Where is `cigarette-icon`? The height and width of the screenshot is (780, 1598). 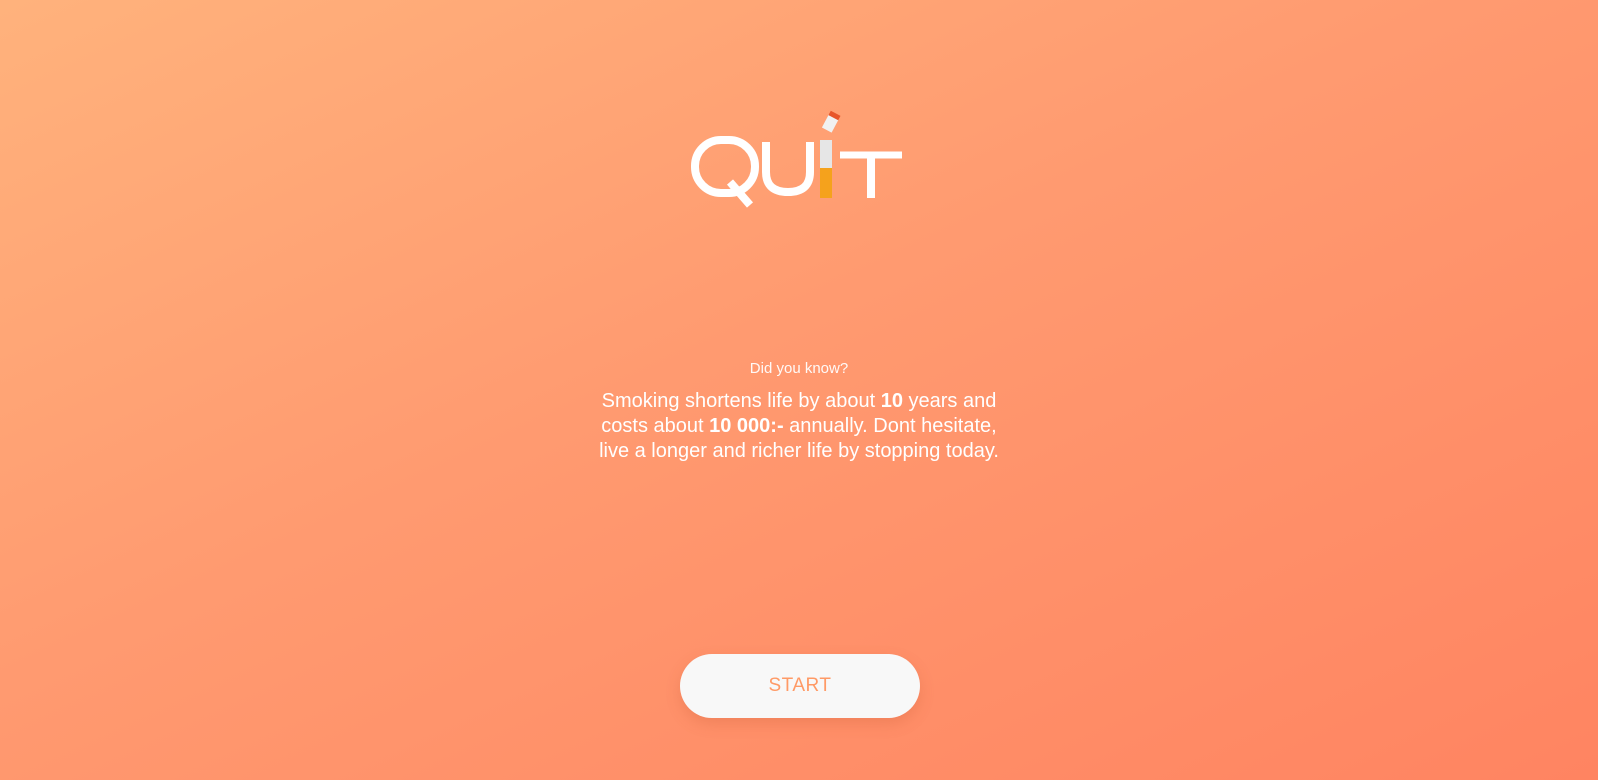 cigarette-icon is located at coordinates (830, 154).